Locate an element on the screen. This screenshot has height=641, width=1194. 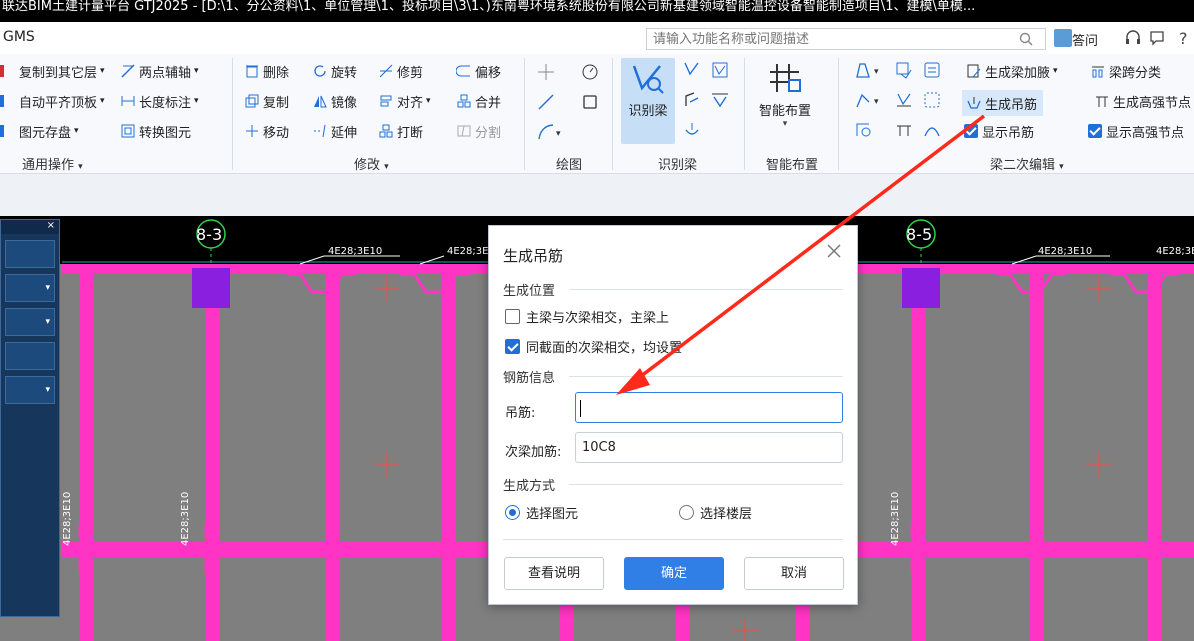
beam-check-icon is located at coordinates (720, 70).